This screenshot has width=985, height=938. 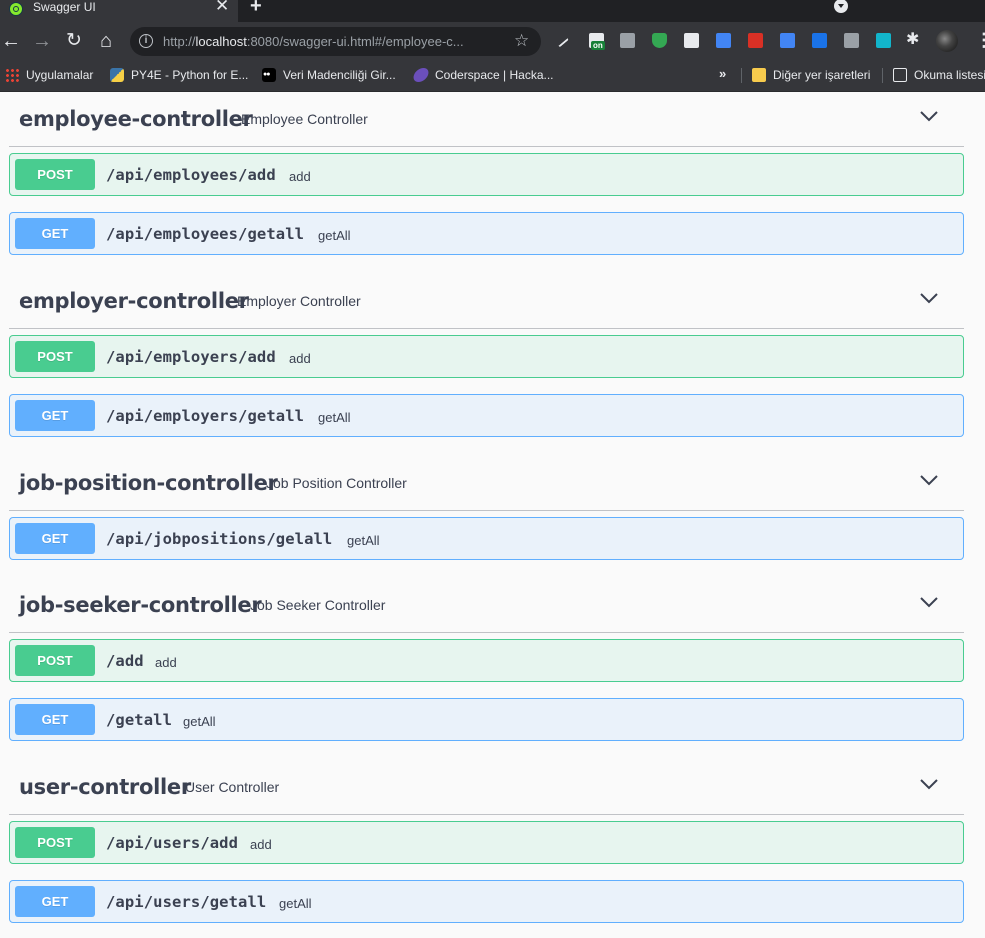 What do you see at coordinates (755, 40) in the screenshot?
I see `pdf-extension-icon` at bounding box center [755, 40].